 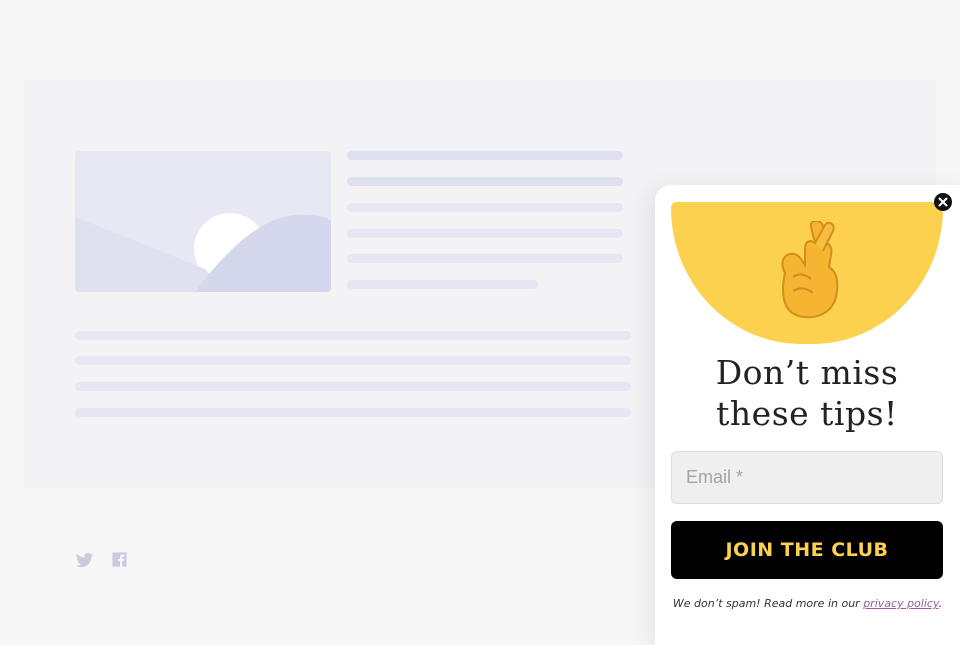 I want to click on close-icon, so click(x=943, y=202).